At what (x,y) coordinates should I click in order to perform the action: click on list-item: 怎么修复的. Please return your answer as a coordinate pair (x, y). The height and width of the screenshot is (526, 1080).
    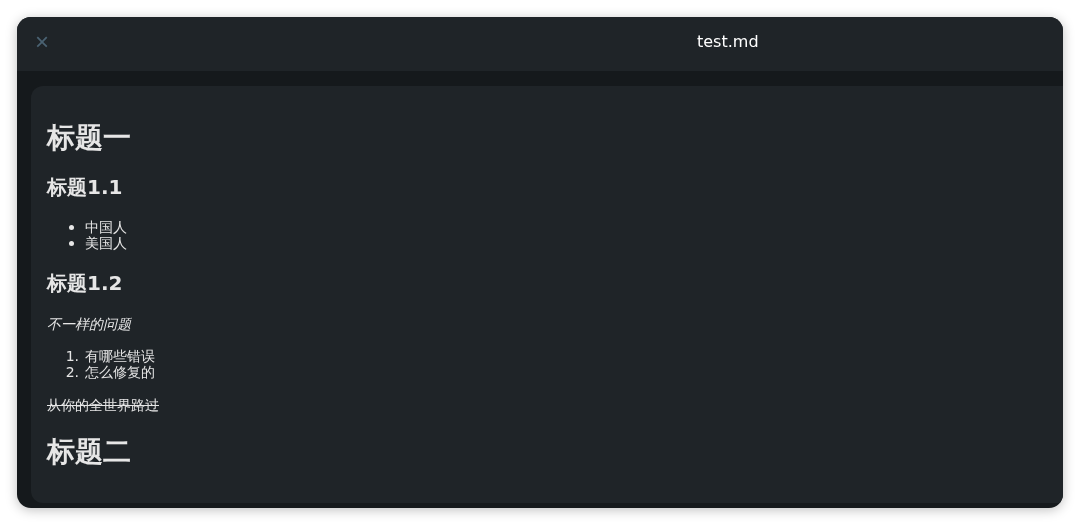
    Looking at the image, I should click on (120, 372).